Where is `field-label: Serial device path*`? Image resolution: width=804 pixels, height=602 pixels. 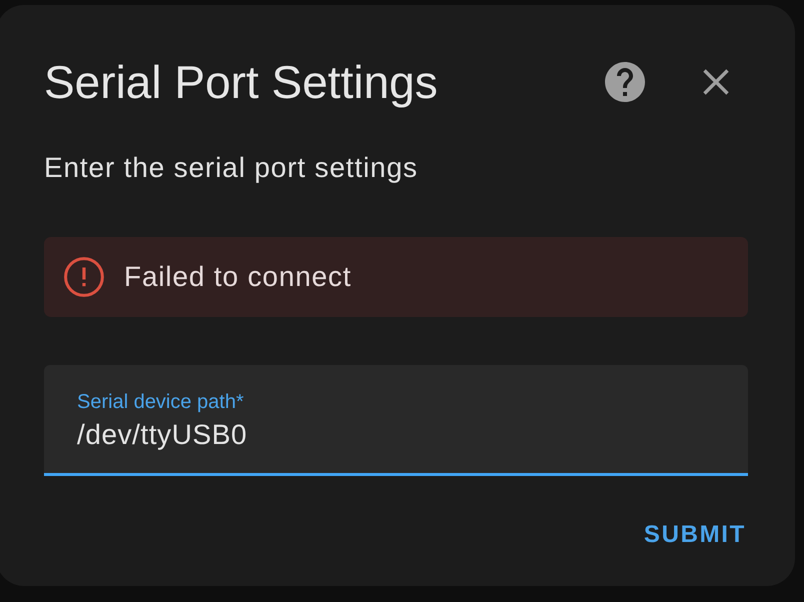
field-label: Serial device path* is located at coordinates (160, 402).